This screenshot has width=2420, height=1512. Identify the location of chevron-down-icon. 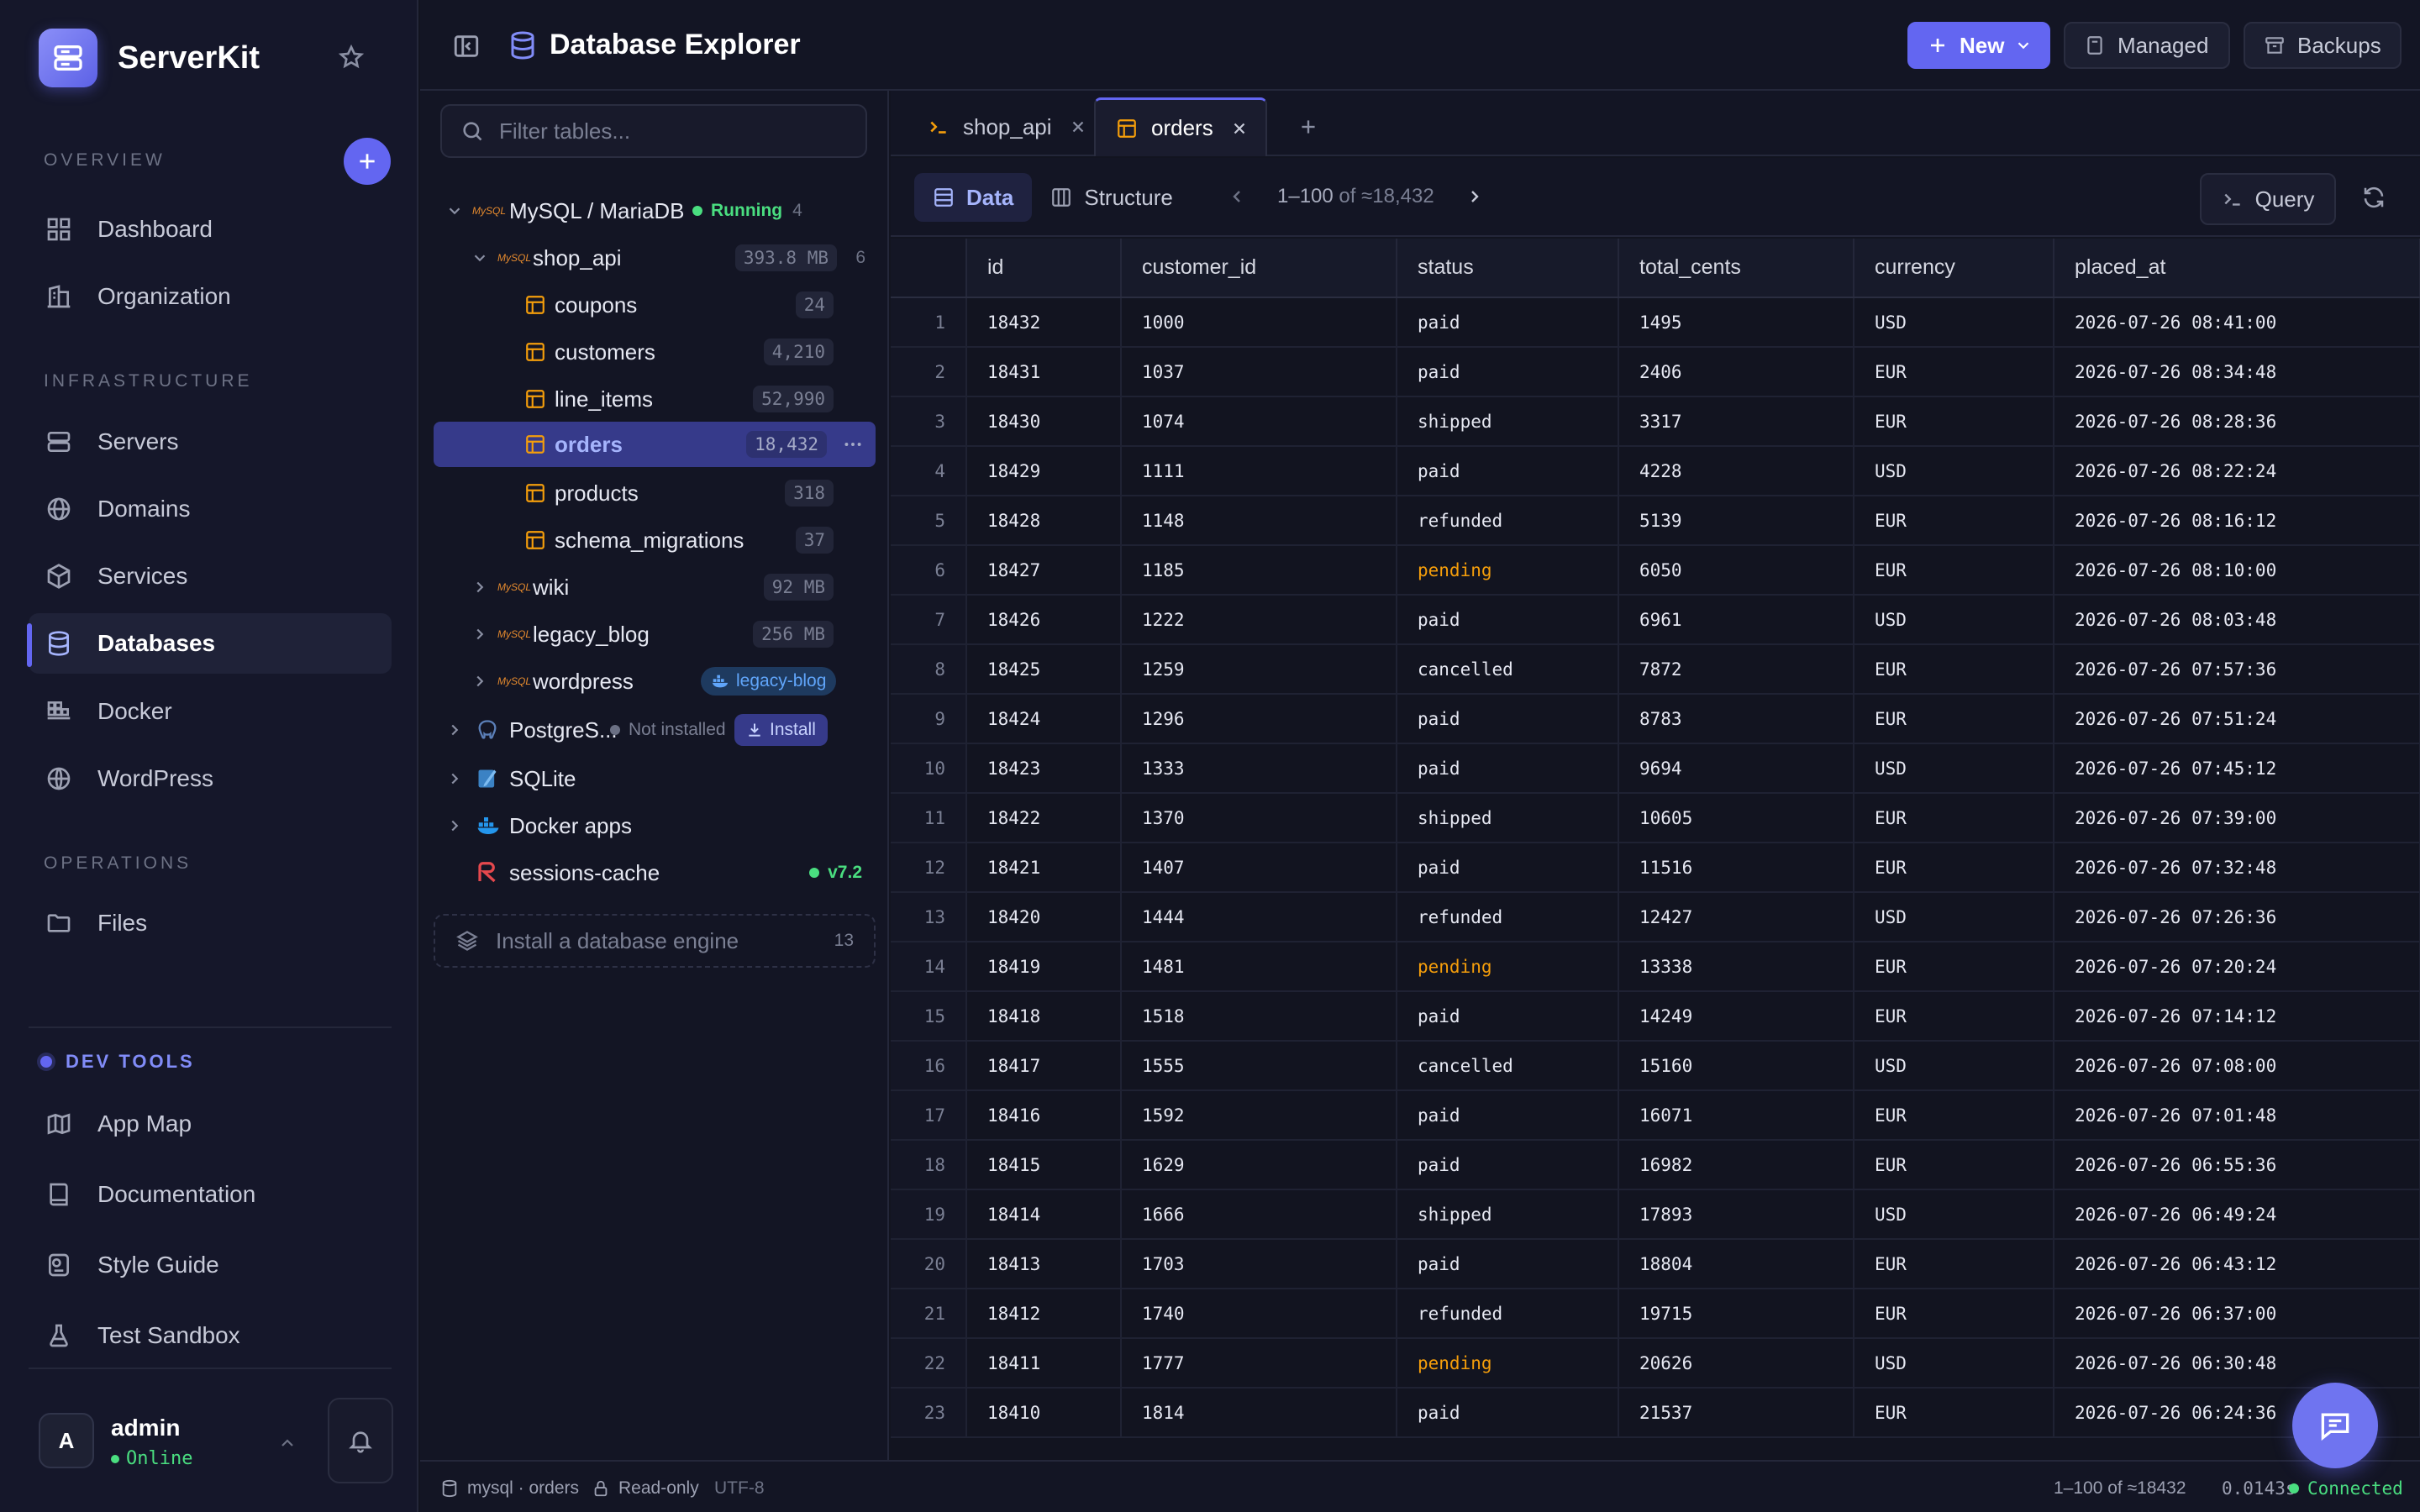
(454, 211).